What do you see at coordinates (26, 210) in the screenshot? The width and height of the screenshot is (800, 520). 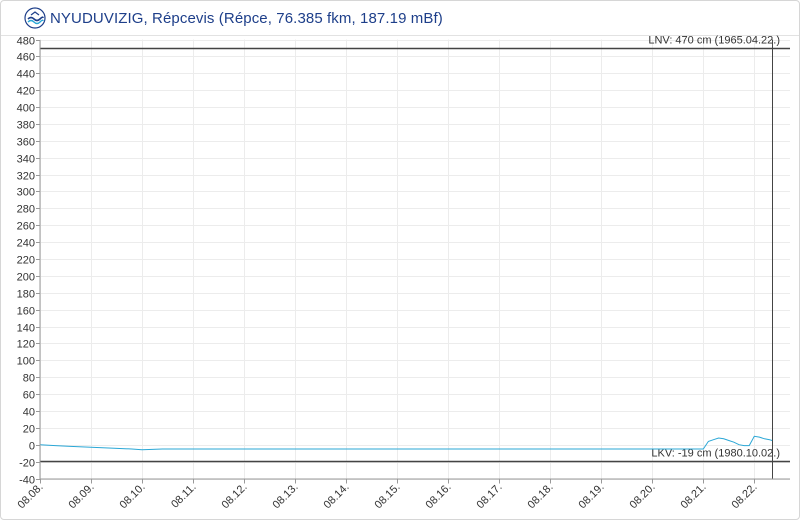 I see `y-tick-label: 280` at bounding box center [26, 210].